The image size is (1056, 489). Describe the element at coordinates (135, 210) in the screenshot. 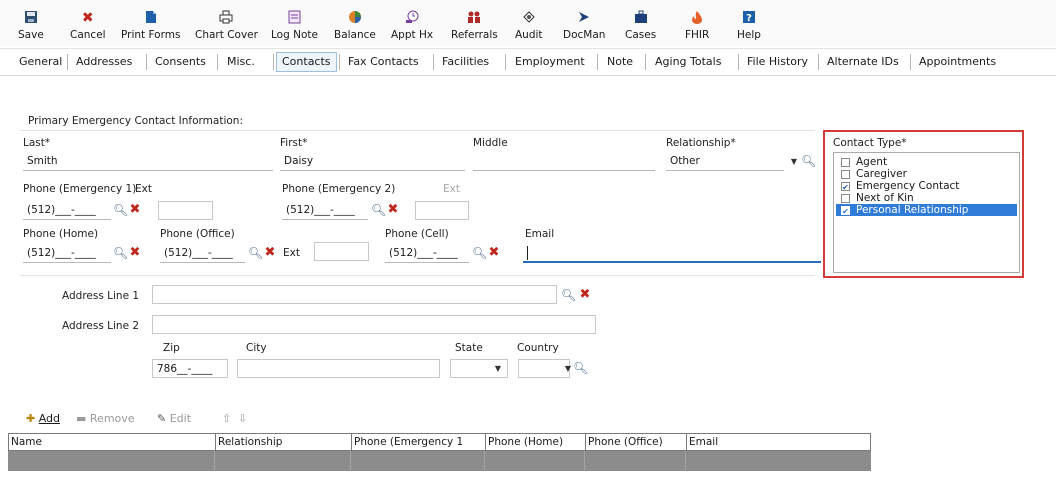

I see `phone-emergency1-clear-icon: ✖` at that location.